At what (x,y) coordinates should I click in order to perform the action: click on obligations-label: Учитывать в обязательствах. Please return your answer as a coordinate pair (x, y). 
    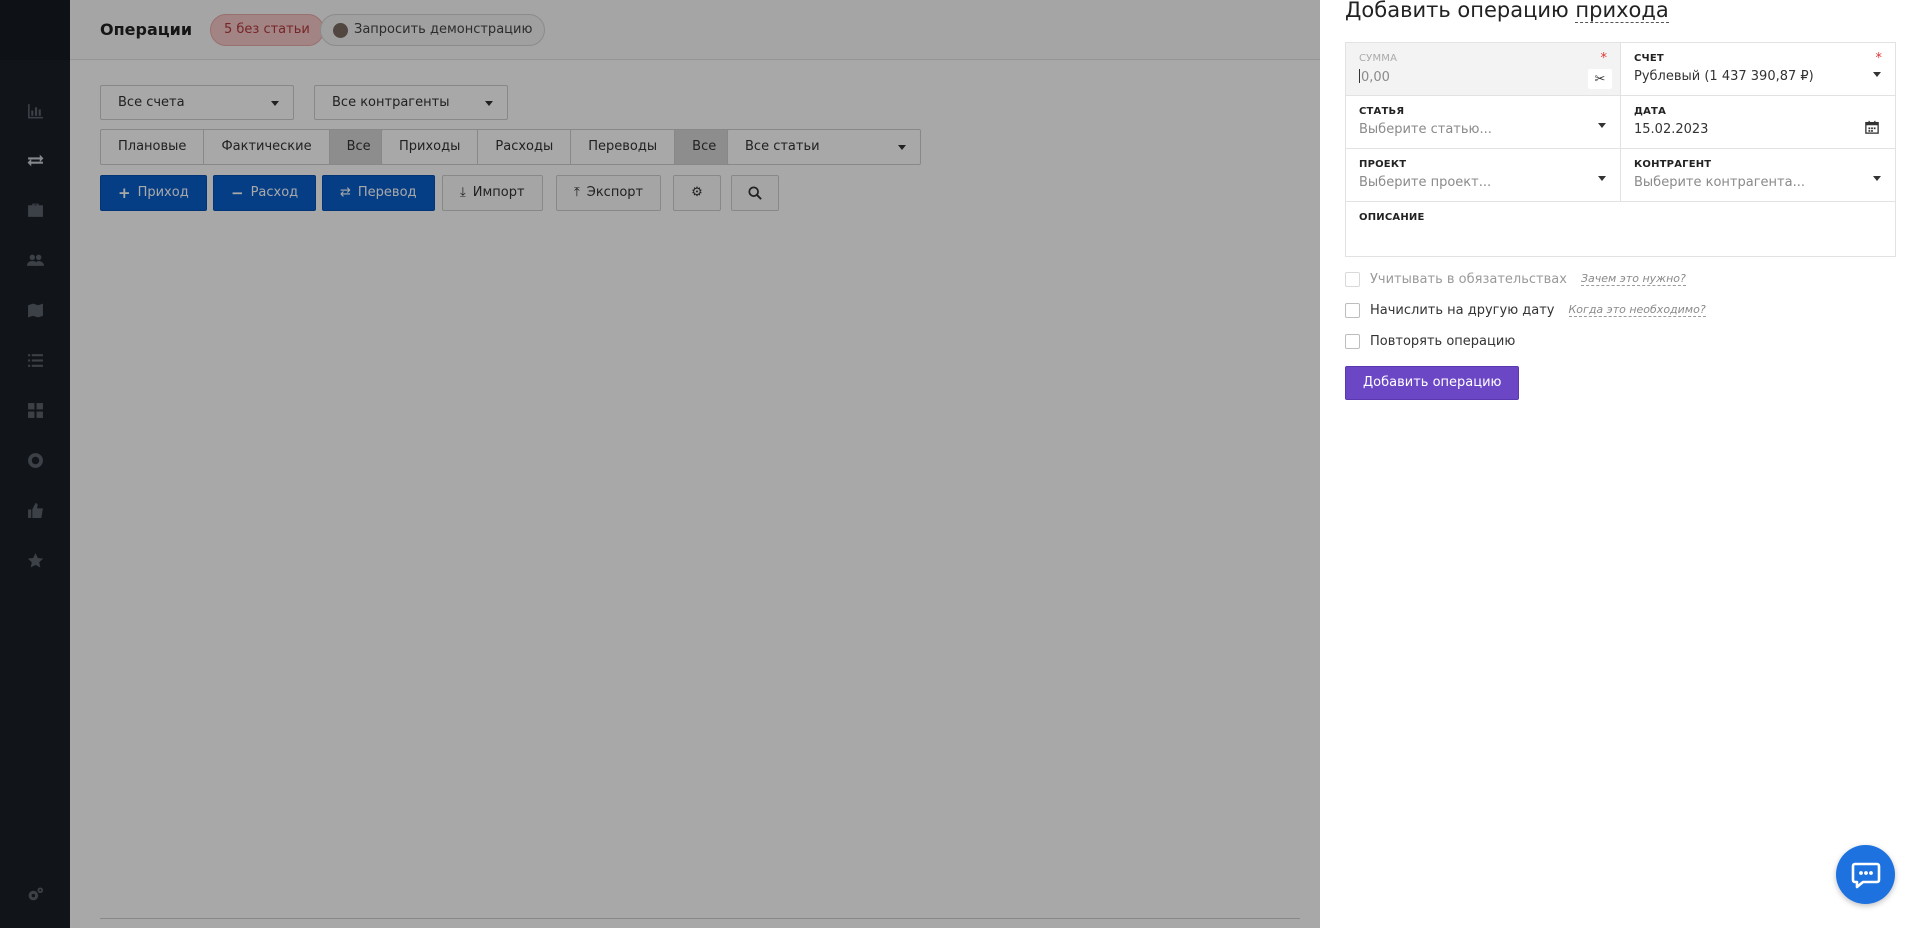
    Looking at the image, I should click on (1468, 279).